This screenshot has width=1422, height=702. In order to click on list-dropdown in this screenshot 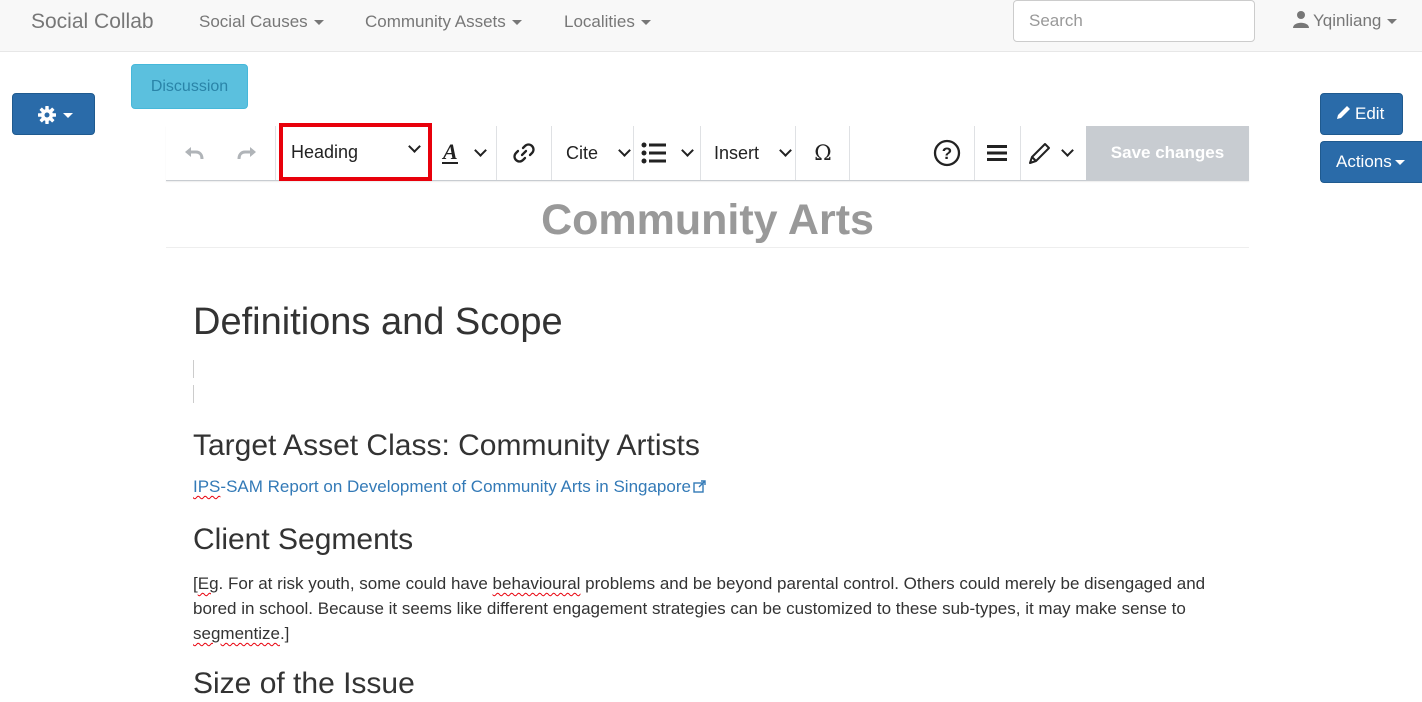, I will do `click(668, 153)`.